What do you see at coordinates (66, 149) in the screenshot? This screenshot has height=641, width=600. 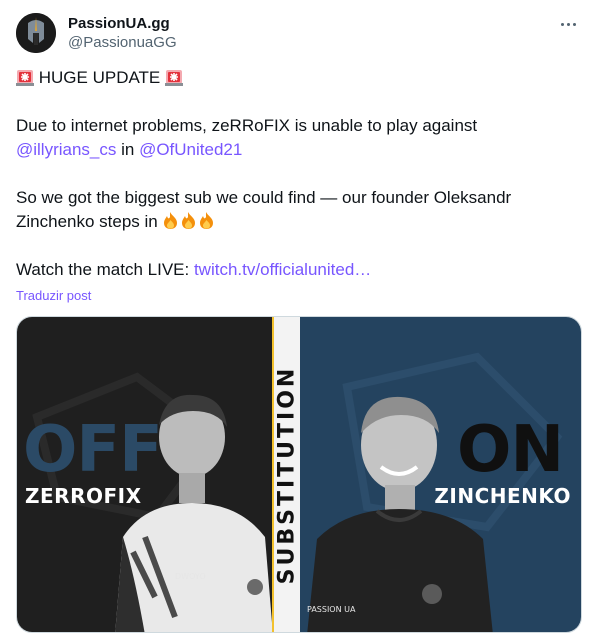 I see `mention-illyrians: @illyrians_cs` at bounding box center [66, 149].